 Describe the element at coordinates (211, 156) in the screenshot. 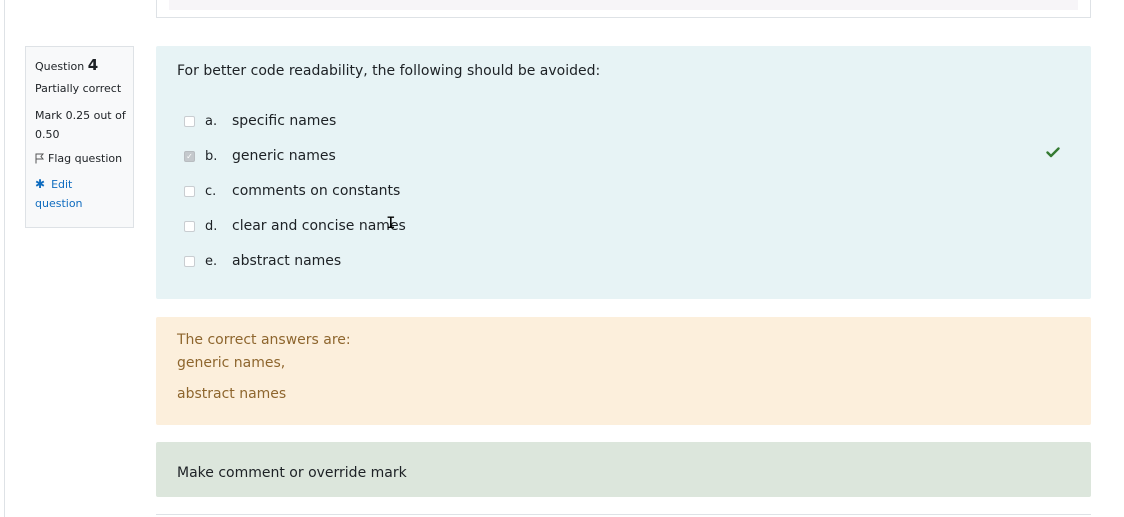

I see `answer-letter: b.` at that location.